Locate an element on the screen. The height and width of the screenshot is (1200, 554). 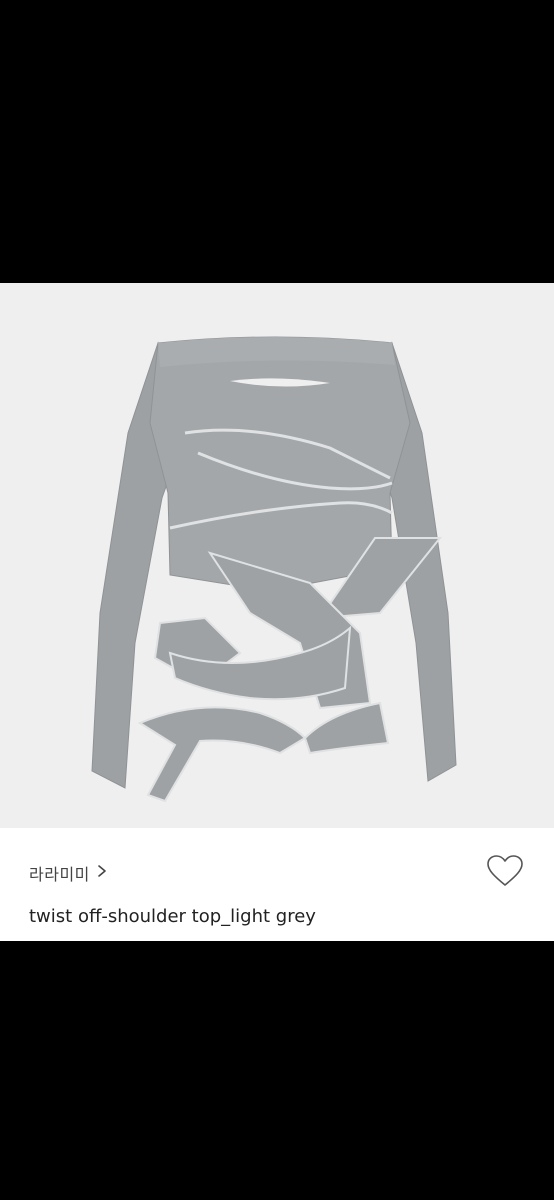
chevron-right-icon is located at coordinates (102, 873).